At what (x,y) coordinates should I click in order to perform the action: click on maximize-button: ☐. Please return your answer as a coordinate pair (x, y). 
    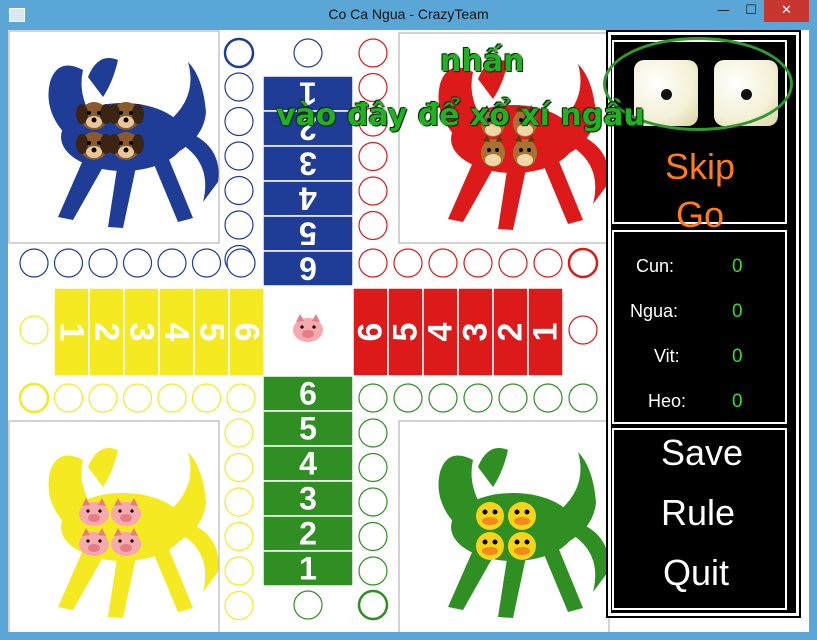
    Looking at the image, I should click on (751, 11).